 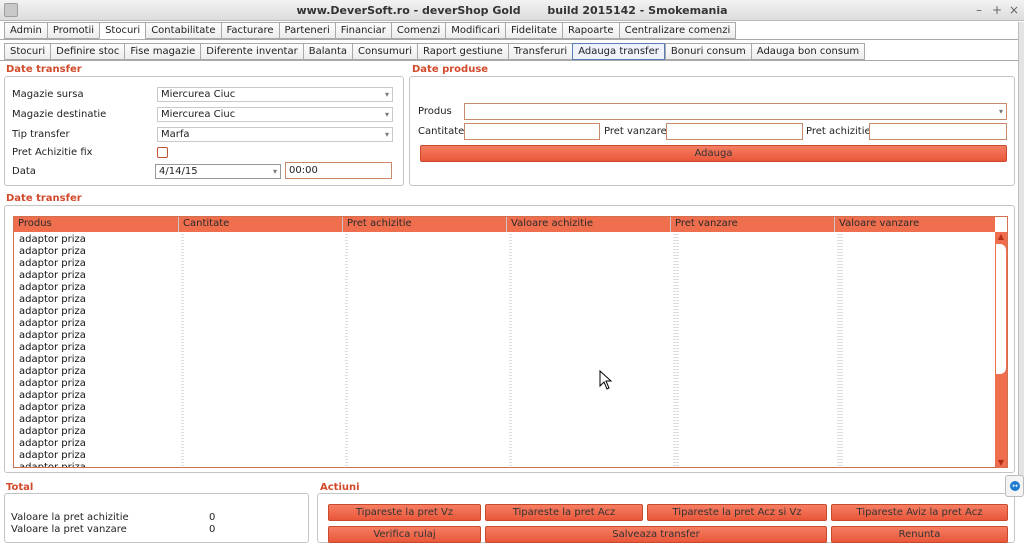 What do you see at coordinates (162, 152) in the screenshot?
I see `fixed-price-checkbox` at bounding box center [162, 152].